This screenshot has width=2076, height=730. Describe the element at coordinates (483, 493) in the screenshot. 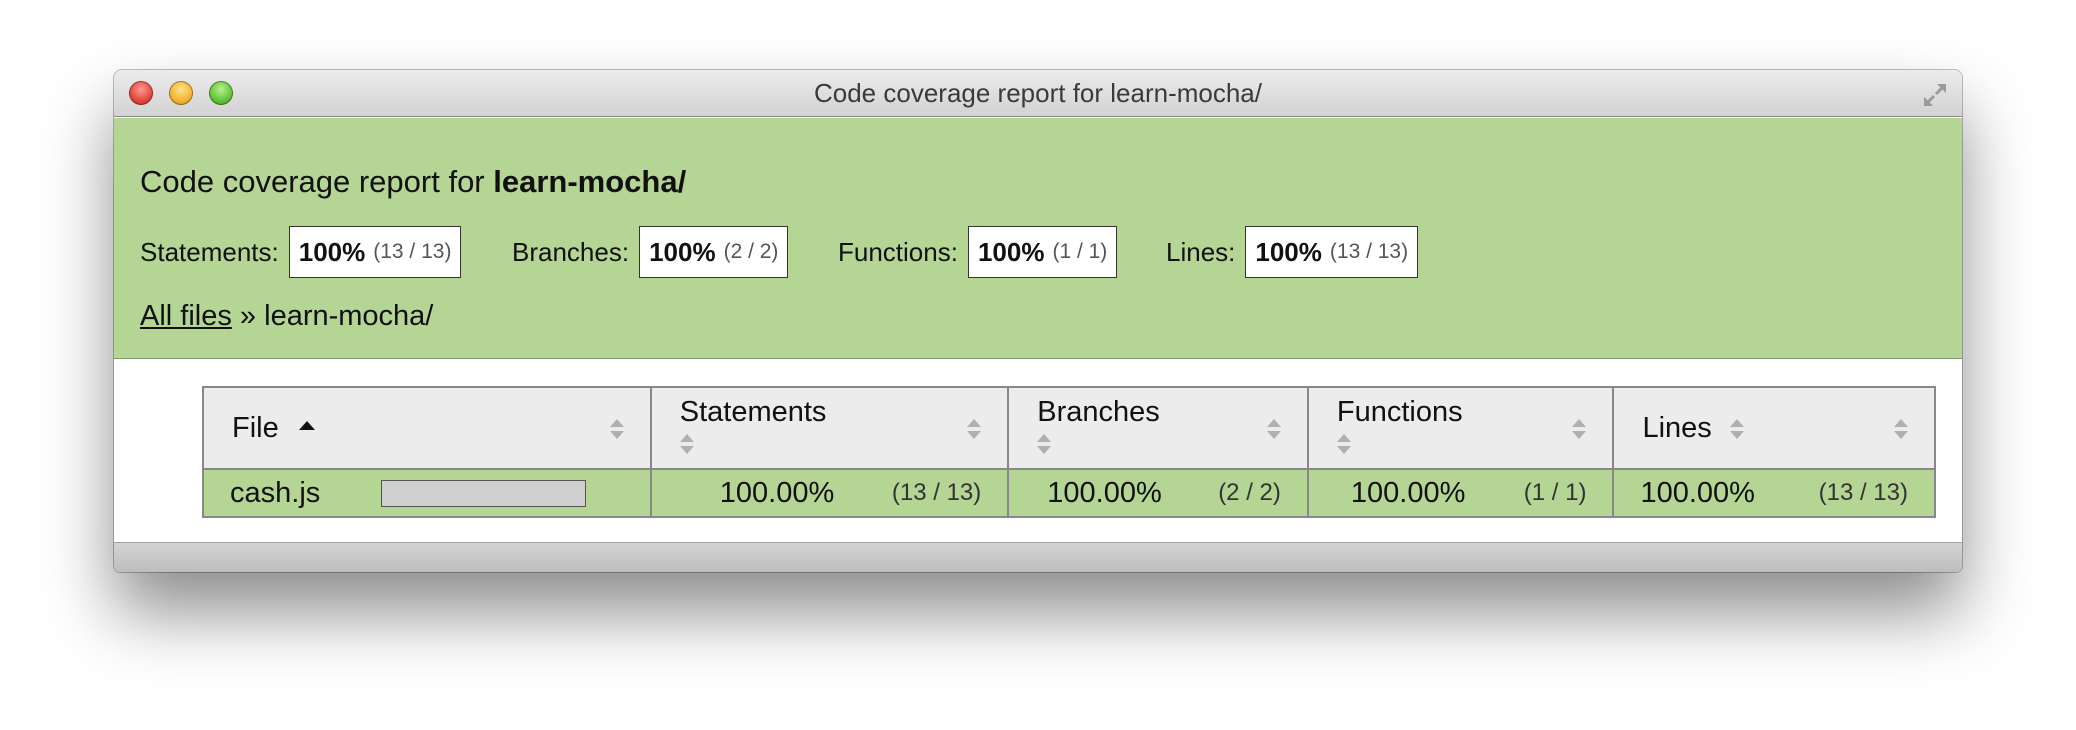

I see `coverage-bar` at that location.